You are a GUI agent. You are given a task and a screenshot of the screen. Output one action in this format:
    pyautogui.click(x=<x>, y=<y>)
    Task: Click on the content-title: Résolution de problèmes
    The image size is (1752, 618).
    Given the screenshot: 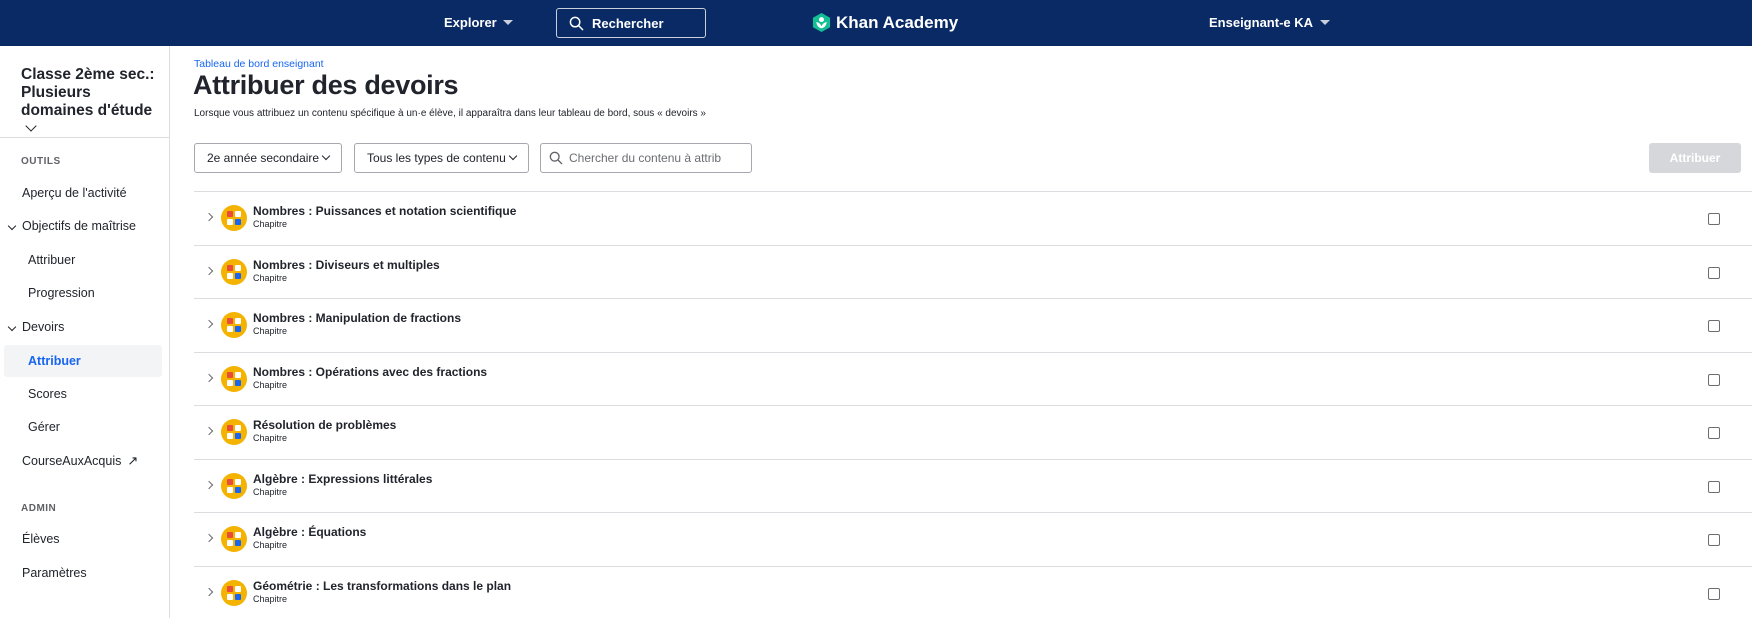 What is the action you would take?
    pyautogui.click(x=325, y=425)
    